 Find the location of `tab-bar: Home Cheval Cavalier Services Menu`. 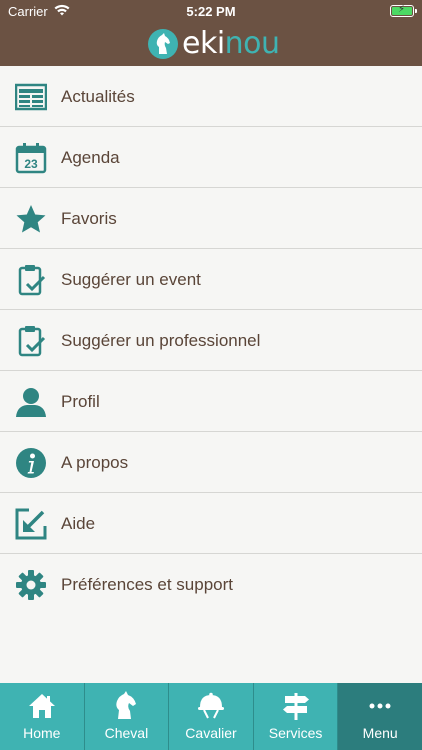

tab-bar: Home Cheval Cavalier Services Menu is located at coordinates (211, 716).